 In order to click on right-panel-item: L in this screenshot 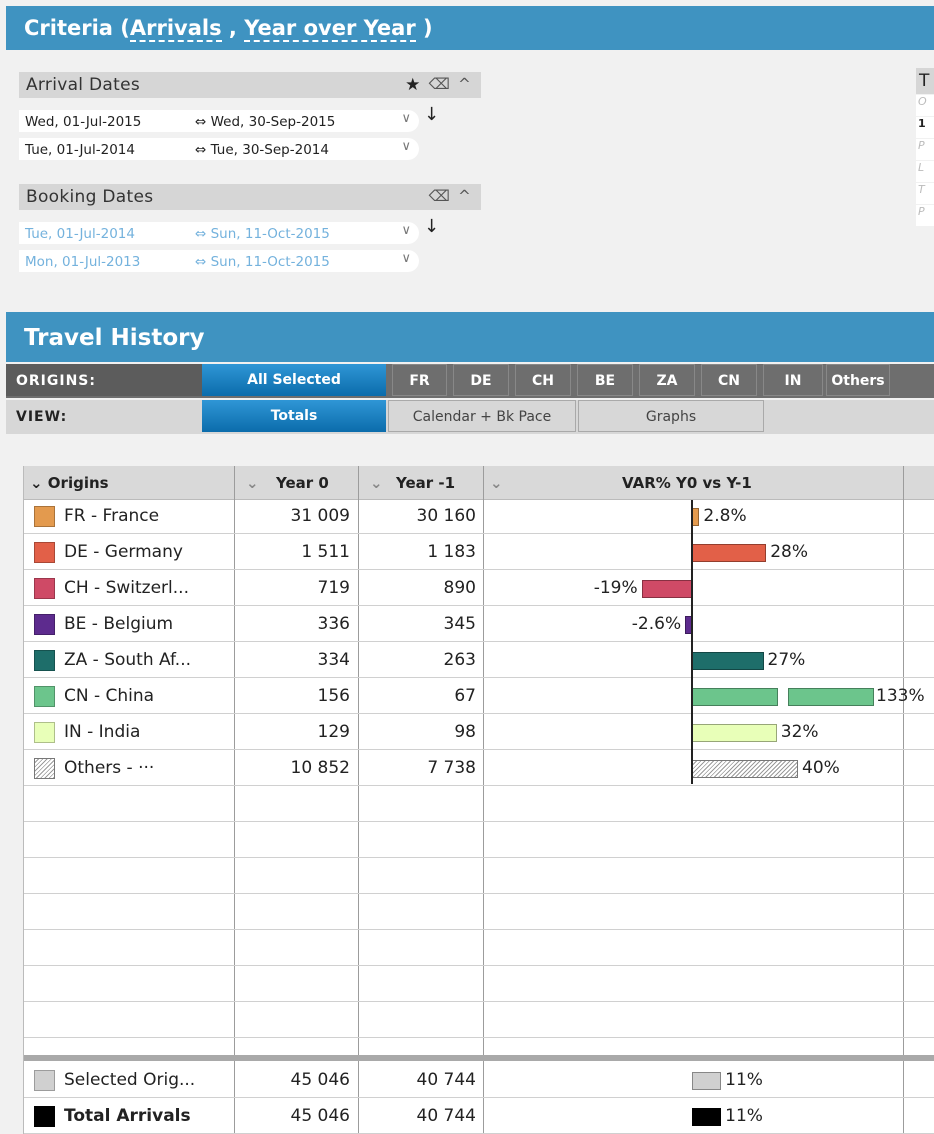, I will do `click(925, 171)`.